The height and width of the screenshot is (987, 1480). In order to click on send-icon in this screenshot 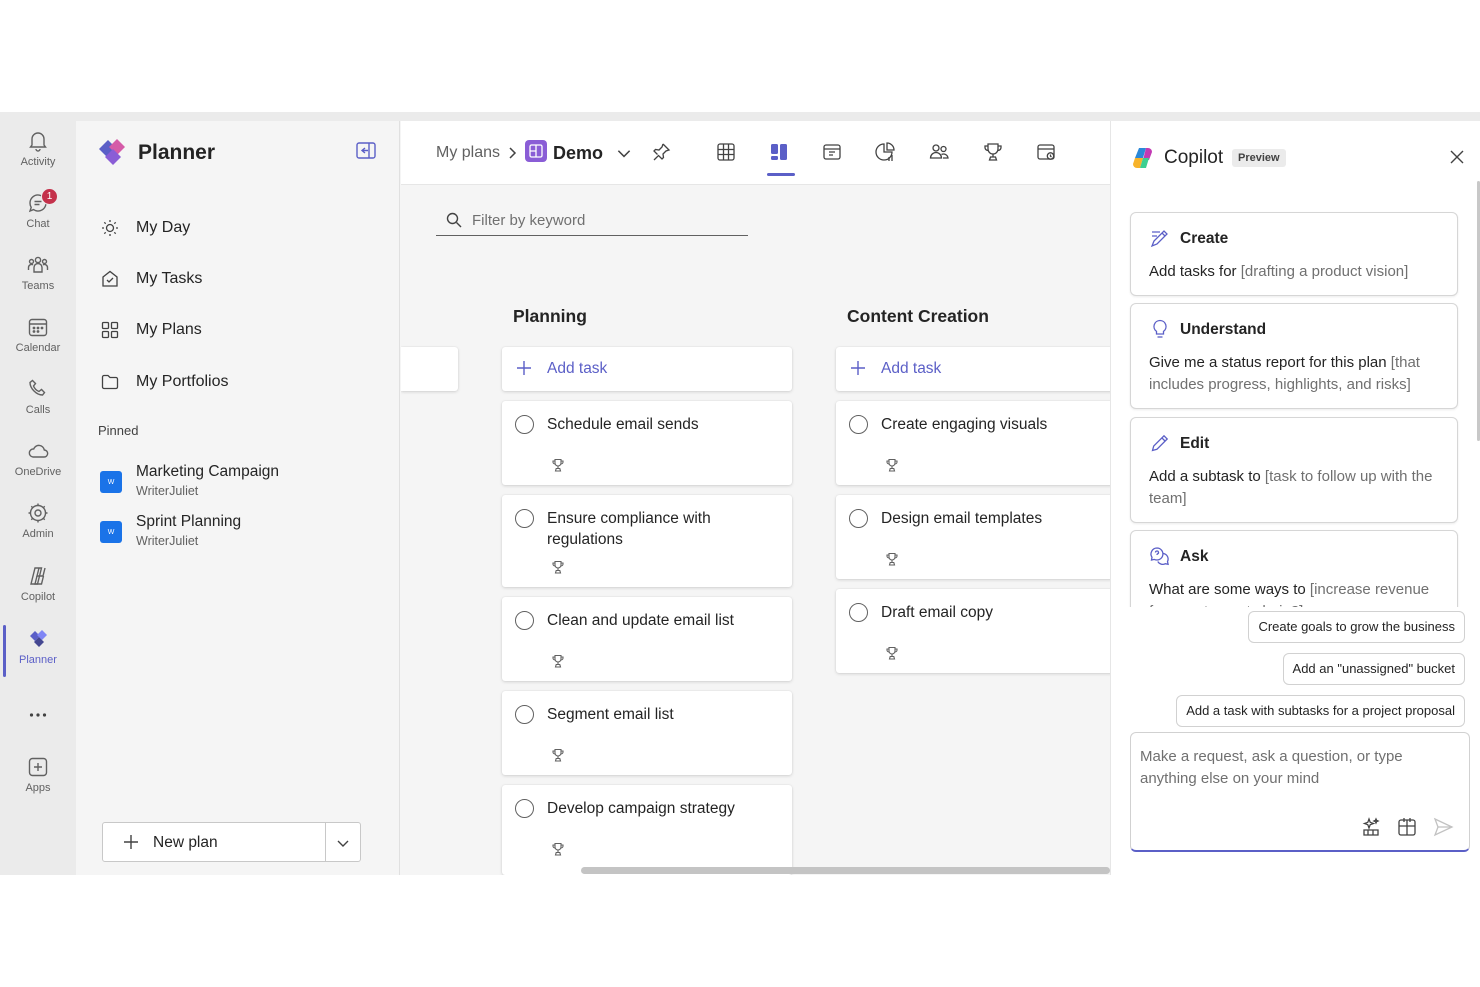, I will do `click(1443, 827)`.